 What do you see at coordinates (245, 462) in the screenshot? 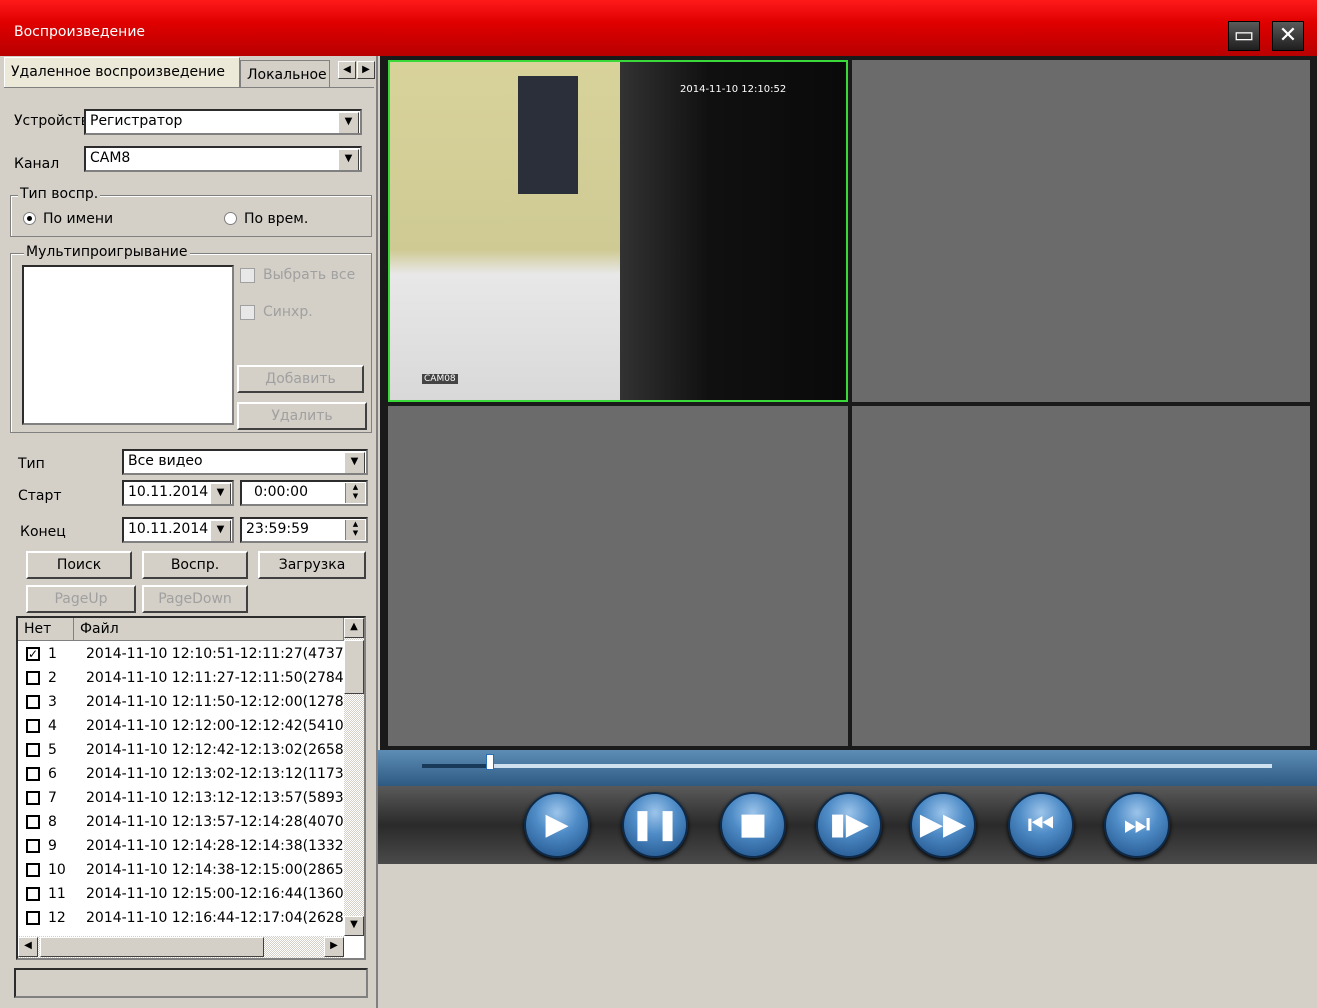
I see `type-select: Все видео ▼` at bounding box center [245, 462].